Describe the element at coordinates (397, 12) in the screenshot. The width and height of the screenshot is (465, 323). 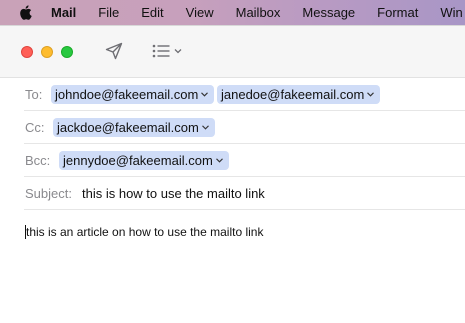
I see `menu-format: Format` at that location.